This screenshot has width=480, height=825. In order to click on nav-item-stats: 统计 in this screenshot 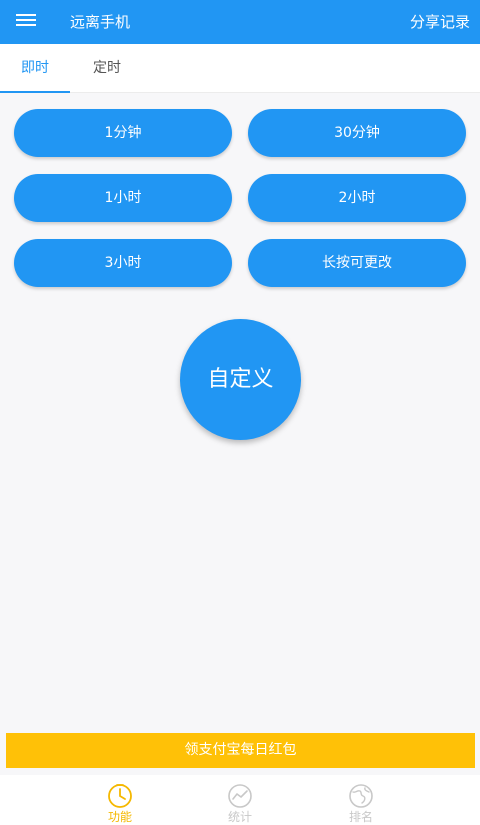, I will do `click(240, 804)`.